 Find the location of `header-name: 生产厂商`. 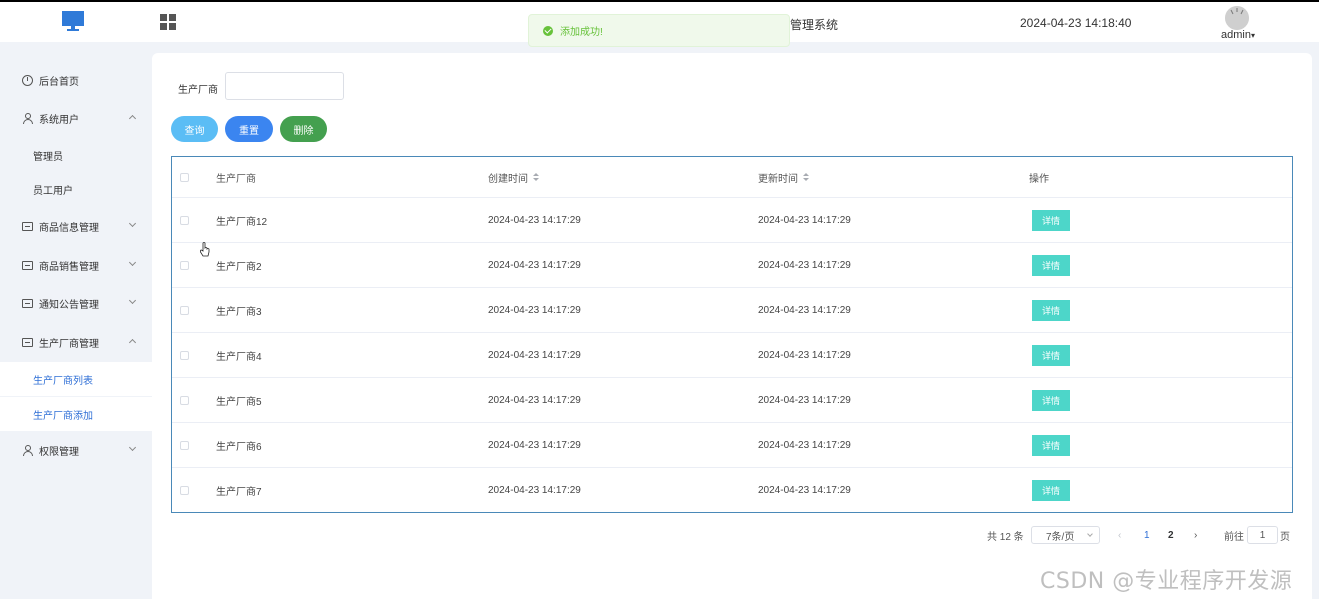

header-name: 生产厂商 is located at coordinates (236, 179).